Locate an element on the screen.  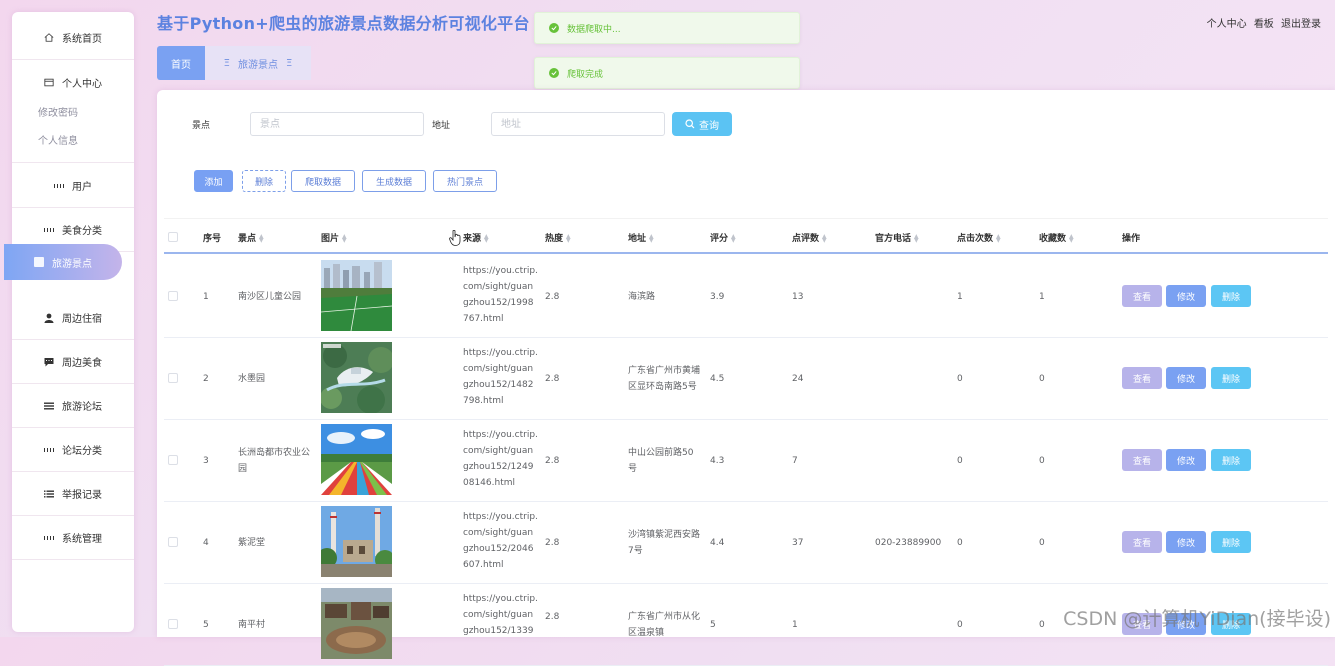
col-index: 序号 is located at coordinates (212, 237).